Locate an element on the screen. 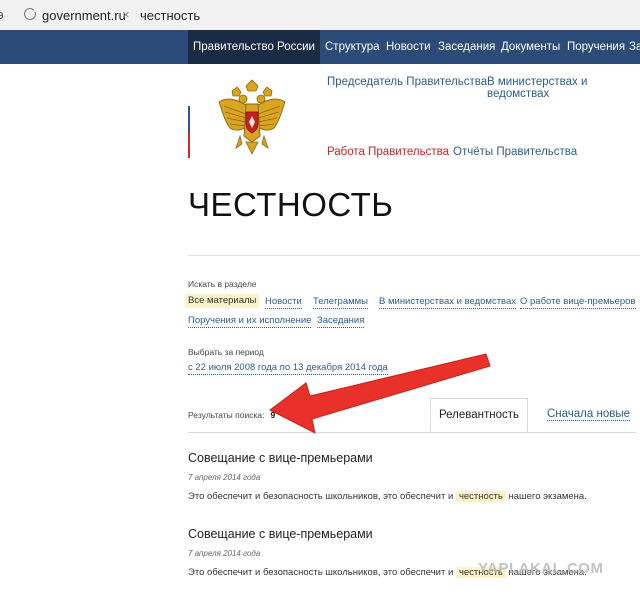  results-count: Результаты поиска: 9 is located at coordinates (231, 415).